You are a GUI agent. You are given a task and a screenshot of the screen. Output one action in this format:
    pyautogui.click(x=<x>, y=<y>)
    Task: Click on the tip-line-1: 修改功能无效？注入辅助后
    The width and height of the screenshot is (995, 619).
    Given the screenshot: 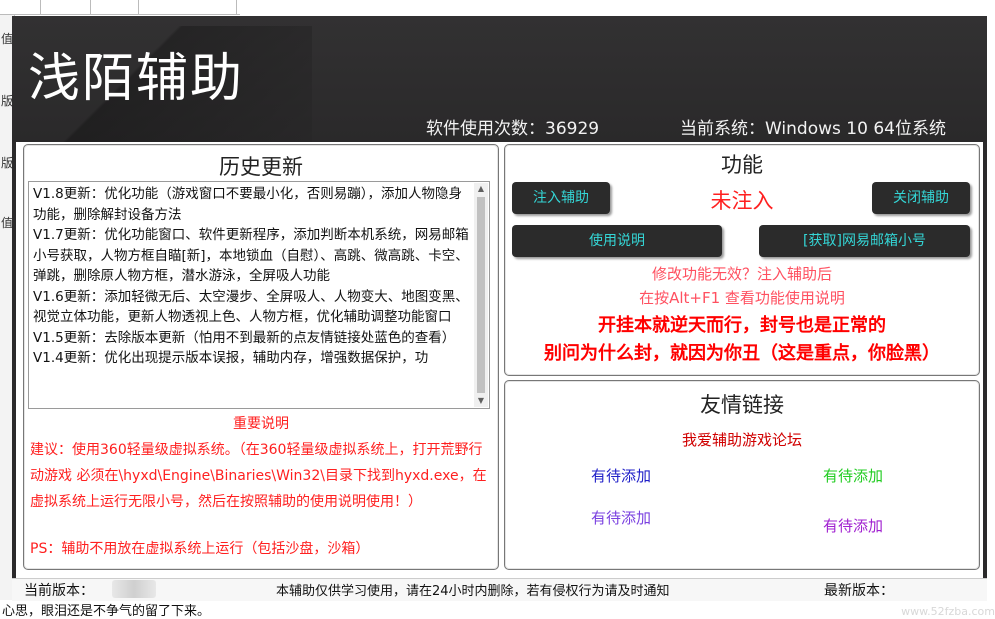 What is the action you would take?
    pyautogui.click(x=741, y=274)
    